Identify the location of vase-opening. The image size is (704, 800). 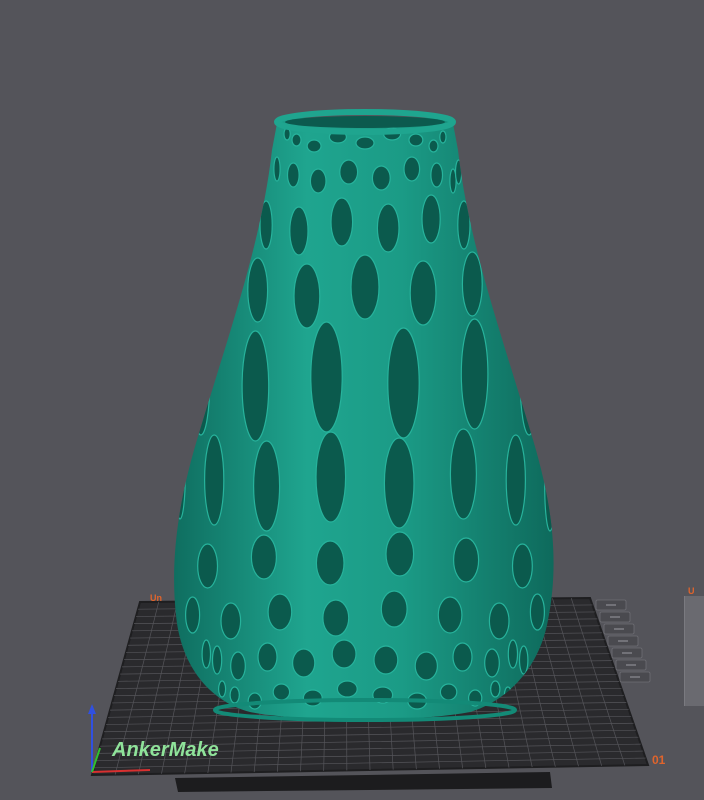
(365, 122).